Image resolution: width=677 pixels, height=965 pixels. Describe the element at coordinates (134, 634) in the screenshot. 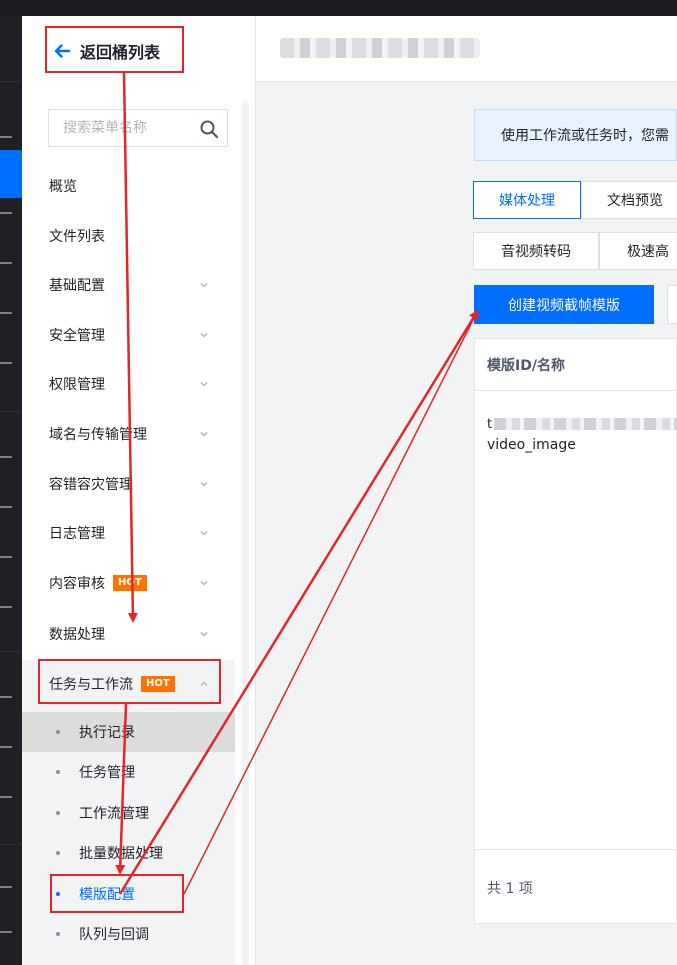

I see `sidebar-item-data-processing: 数据处理` at that location.